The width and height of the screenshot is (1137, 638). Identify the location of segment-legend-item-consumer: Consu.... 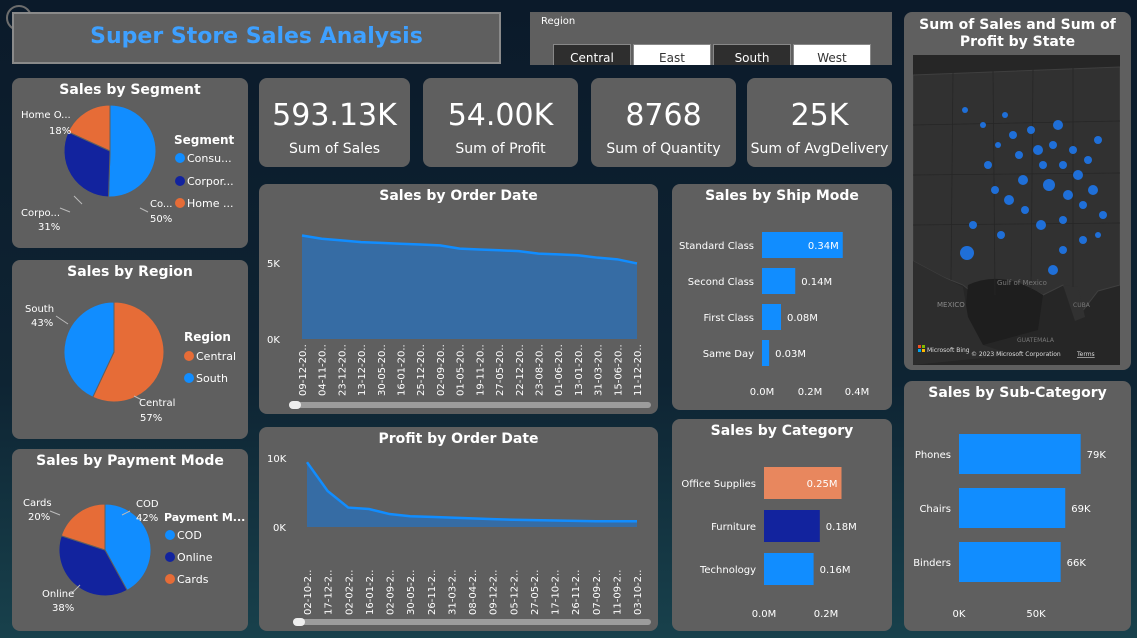
(209, 158).